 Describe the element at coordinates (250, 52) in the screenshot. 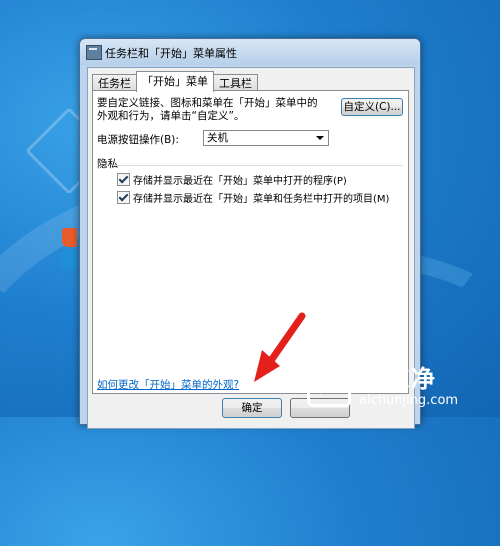

I see `title-bar: 任务栏和「开始」菜单属性` at that location.